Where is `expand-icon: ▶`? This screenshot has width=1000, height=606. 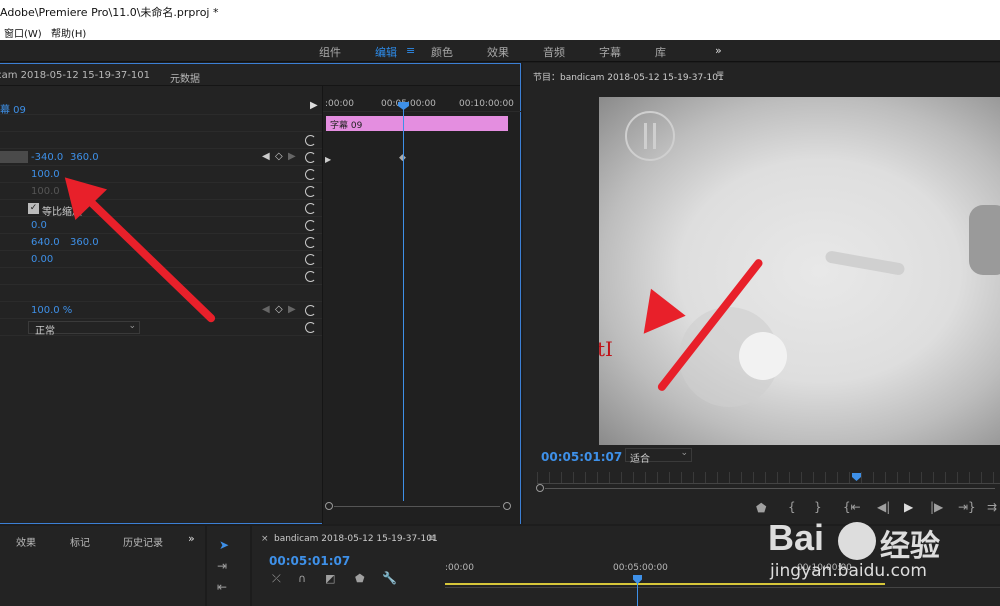 expand-icon: ▶ is located at coordinates (328, 159).